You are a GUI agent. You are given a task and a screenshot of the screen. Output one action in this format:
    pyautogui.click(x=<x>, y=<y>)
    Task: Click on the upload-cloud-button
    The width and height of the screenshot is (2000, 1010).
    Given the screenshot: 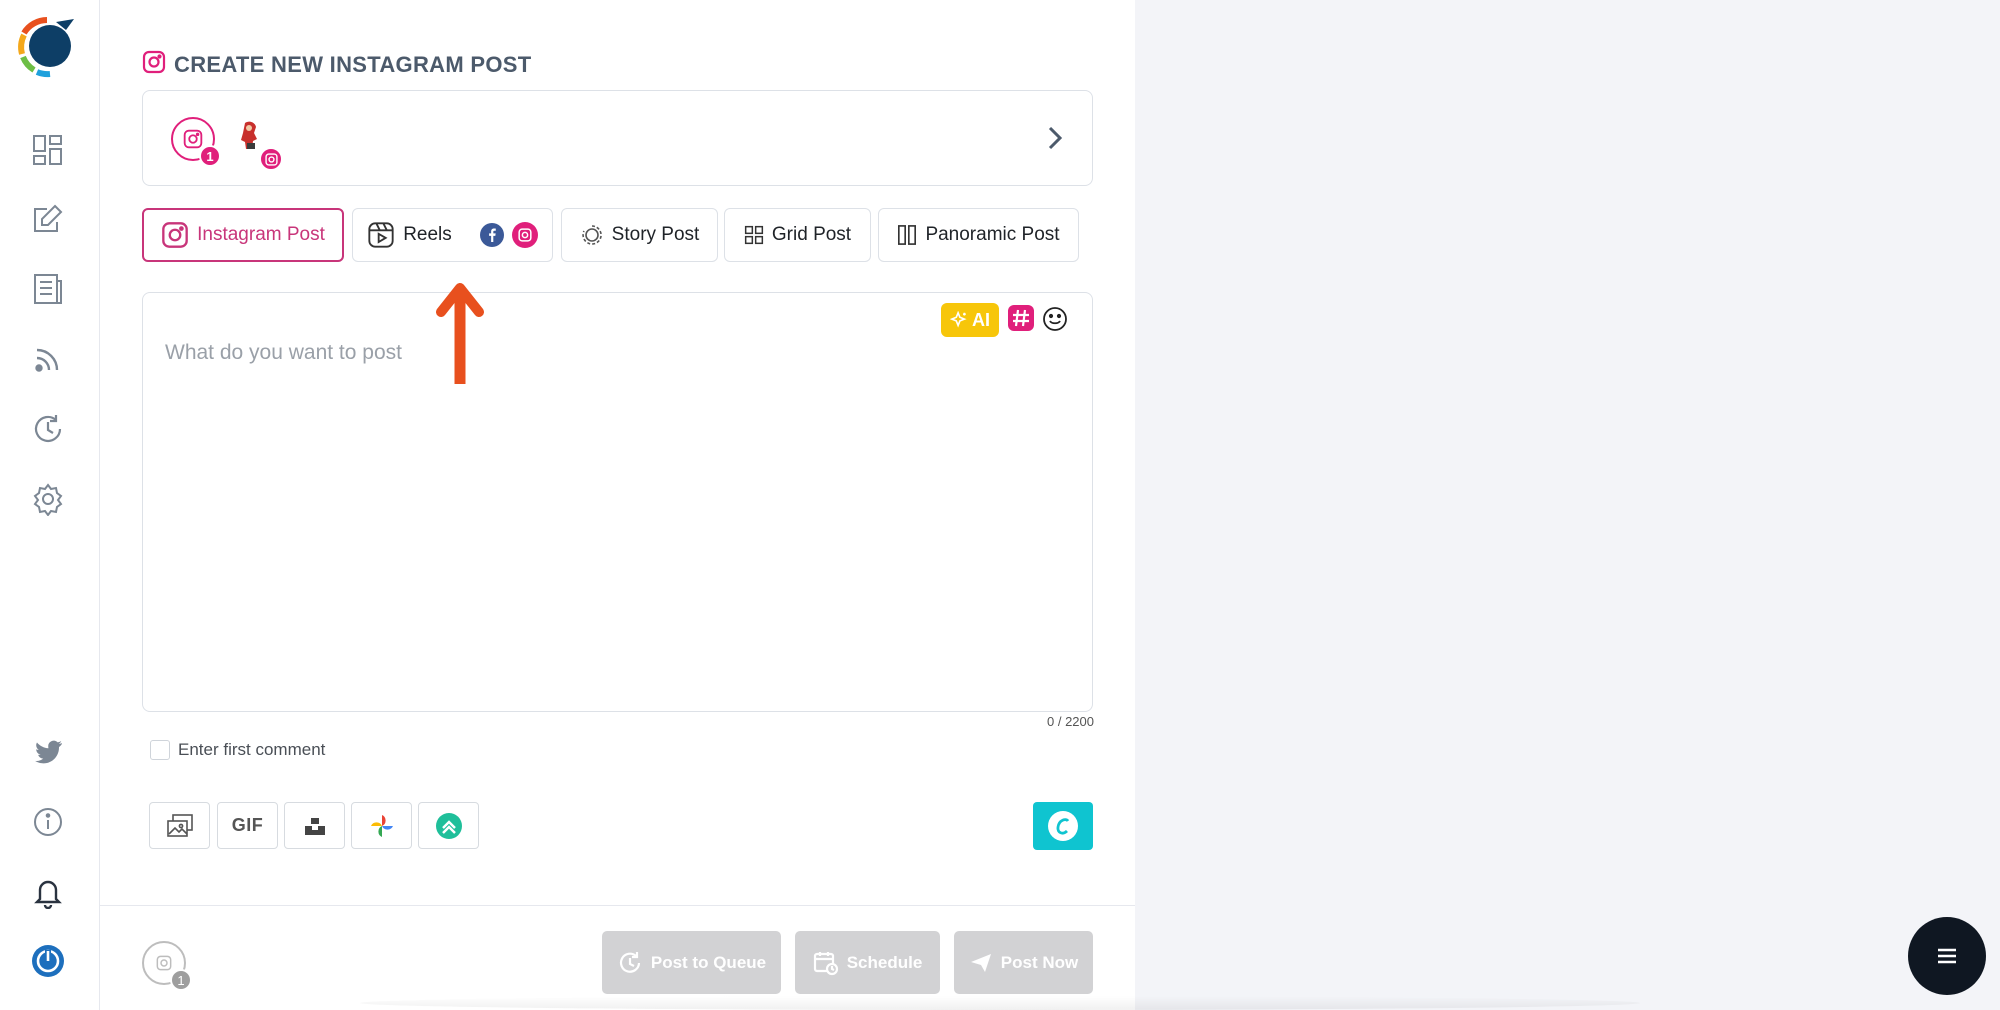 What is the action you would take?
    pyautogui.click(x=448, y=825)
    